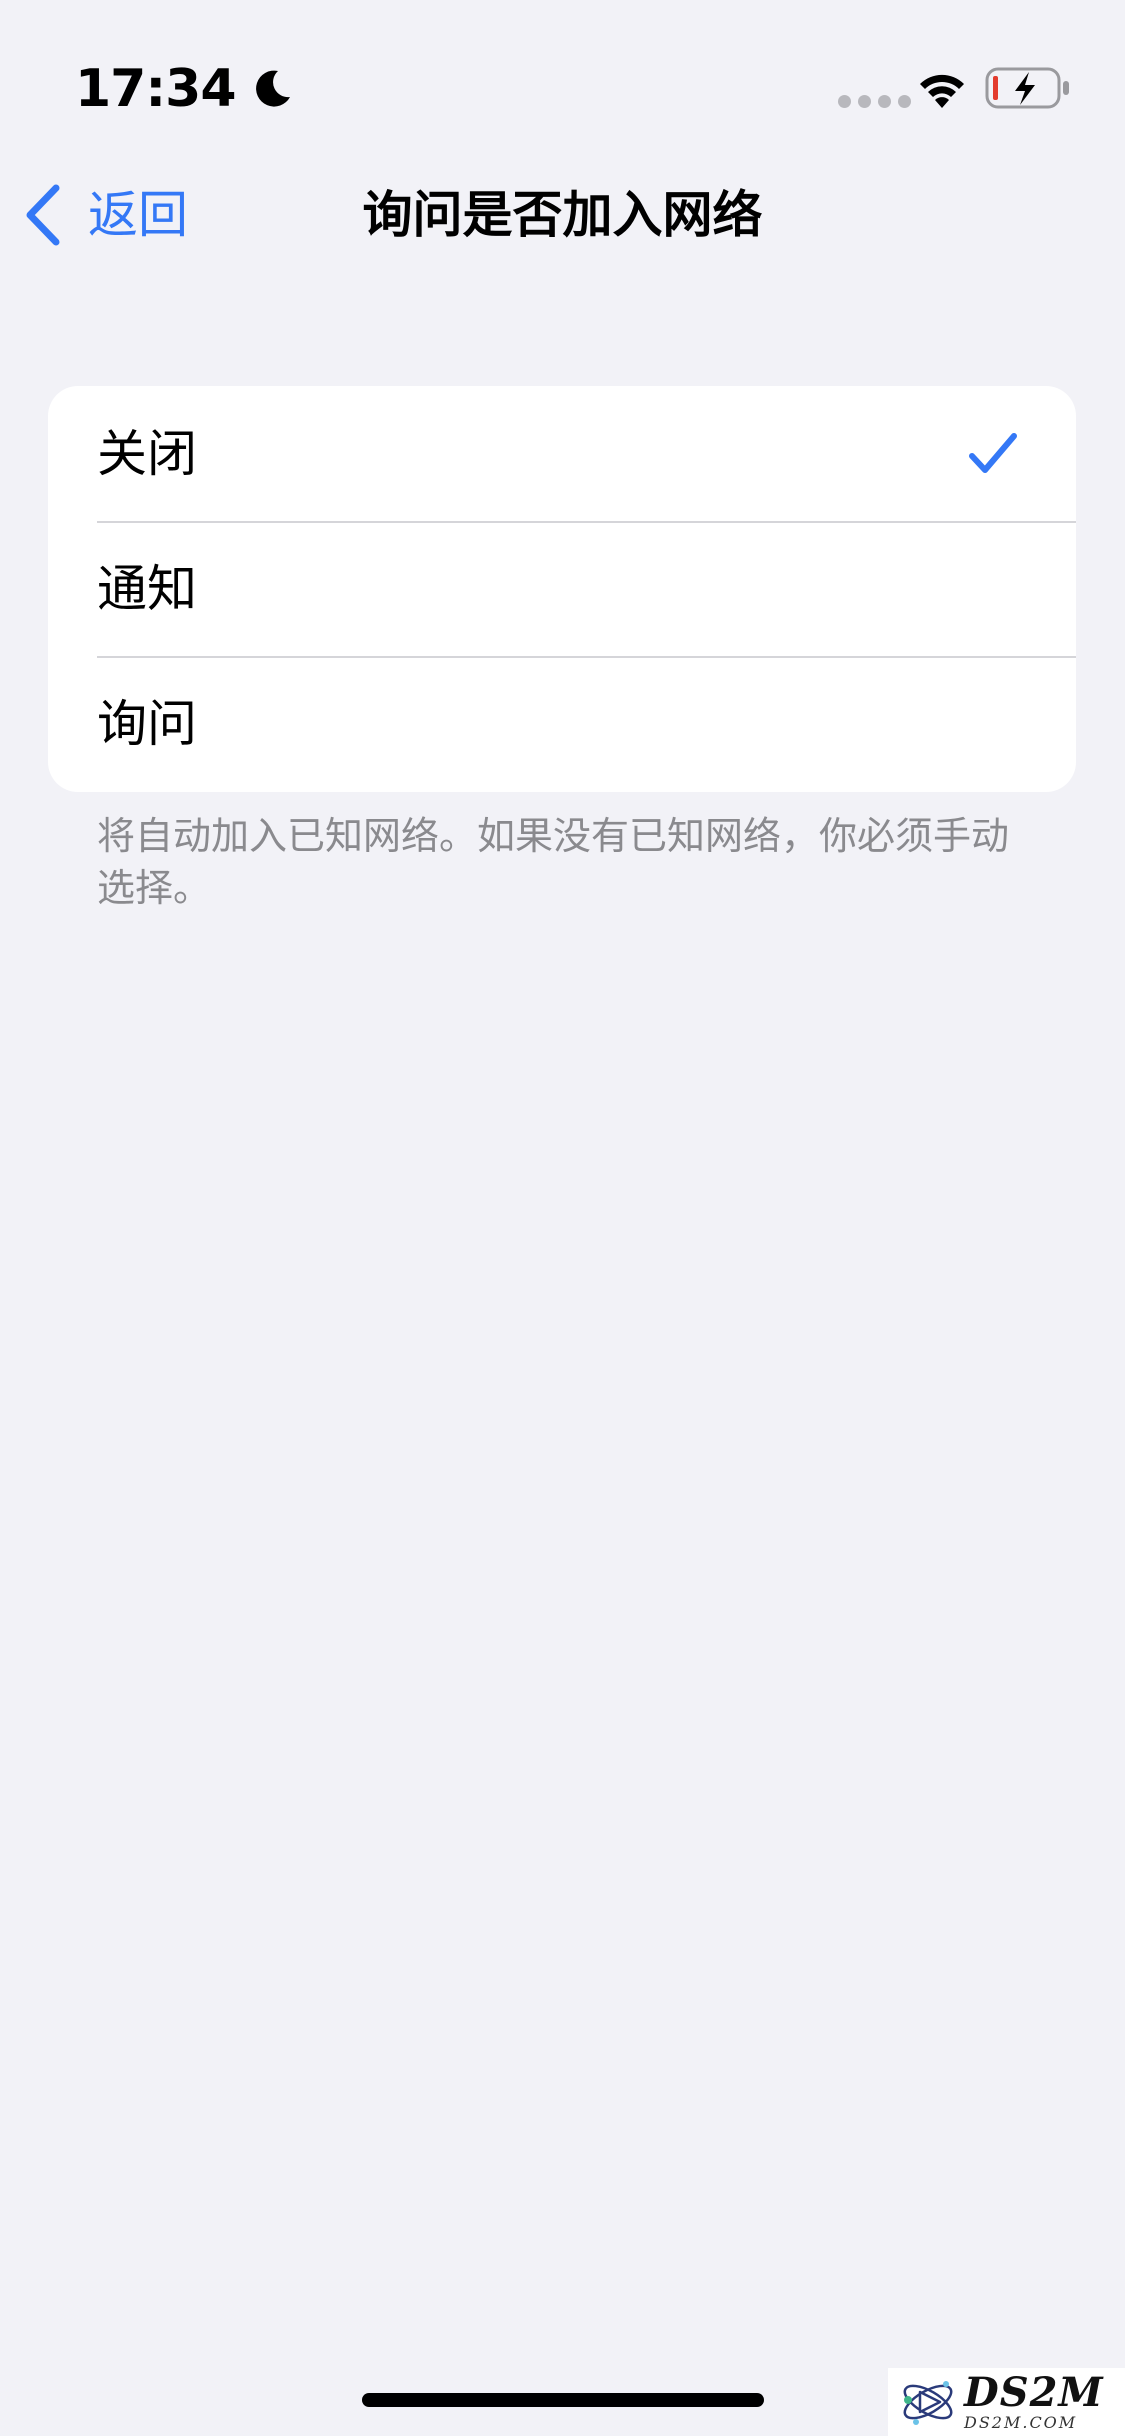  I want to click on checkmark-icon, so click(993, 453).